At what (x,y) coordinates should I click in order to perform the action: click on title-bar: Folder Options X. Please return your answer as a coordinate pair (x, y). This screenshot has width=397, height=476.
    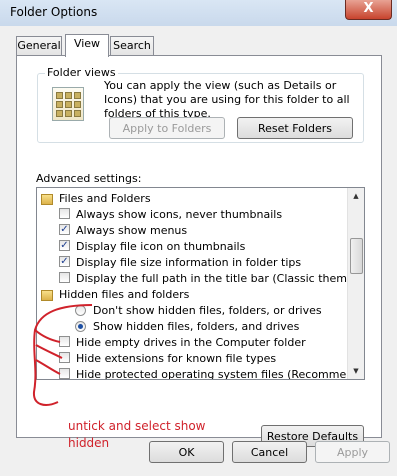
    Looking at the image, I should click on (198, 13).